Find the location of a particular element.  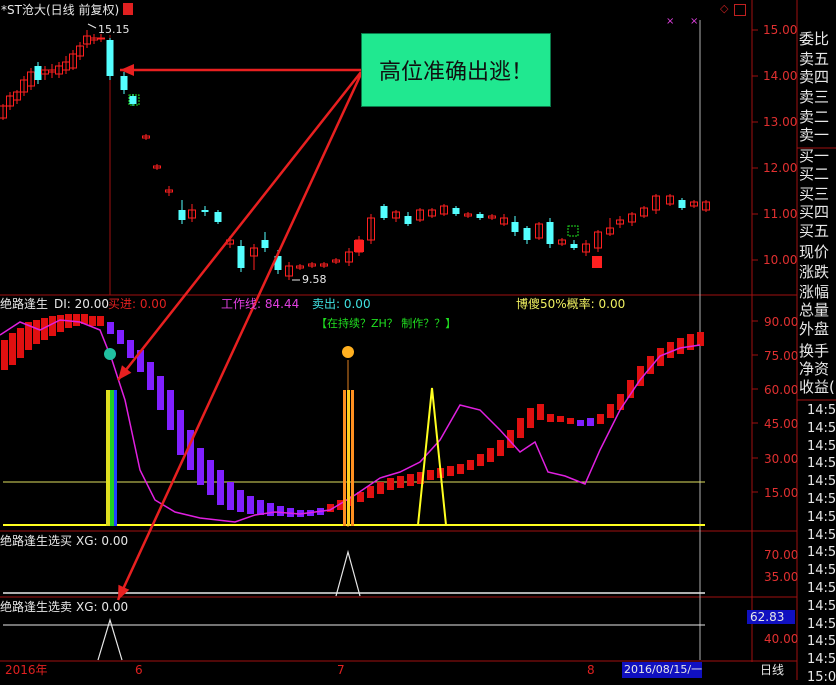

xaxis-date: 2016/08/15/一 is located at coordinates (663, 669).